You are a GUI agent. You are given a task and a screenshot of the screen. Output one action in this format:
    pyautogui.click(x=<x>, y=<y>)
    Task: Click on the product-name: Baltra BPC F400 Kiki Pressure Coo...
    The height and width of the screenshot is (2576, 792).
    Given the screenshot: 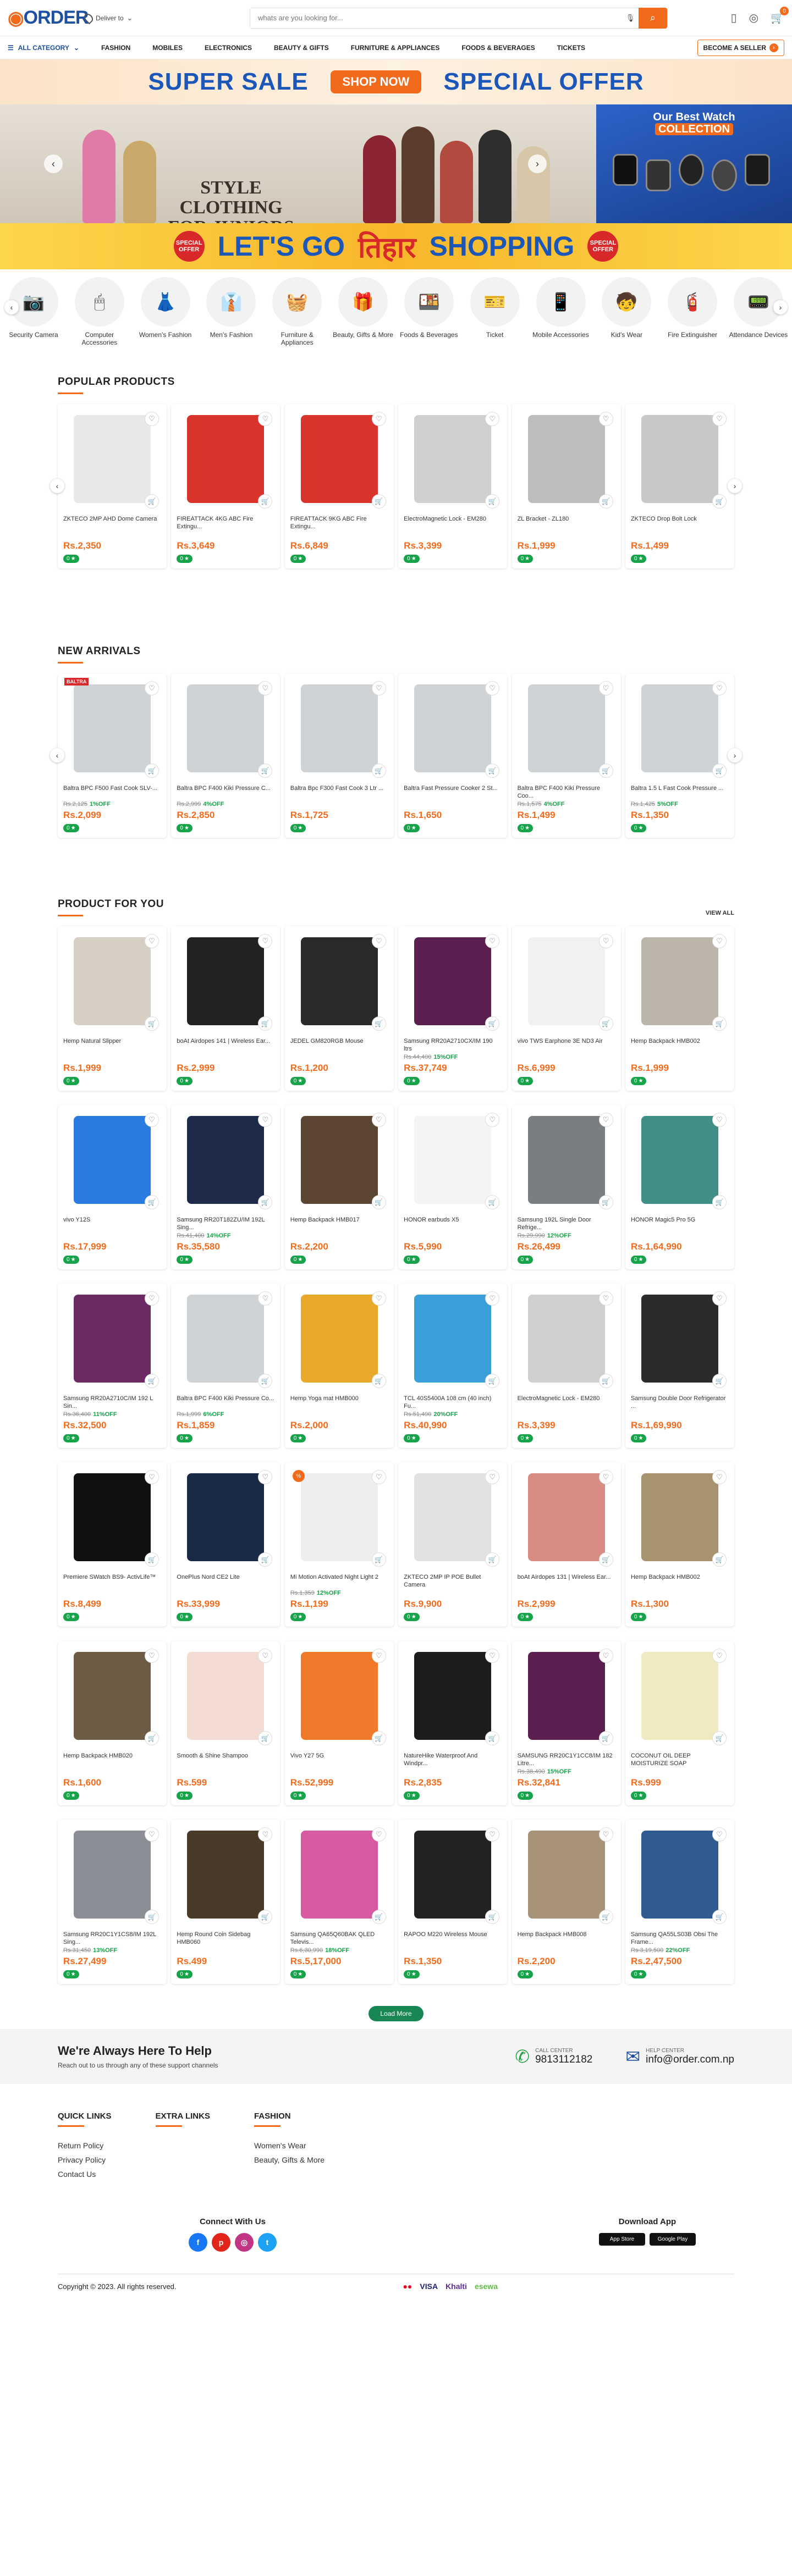 What is the action you would take?
    pyautogui.click(x=566, y=792)
    